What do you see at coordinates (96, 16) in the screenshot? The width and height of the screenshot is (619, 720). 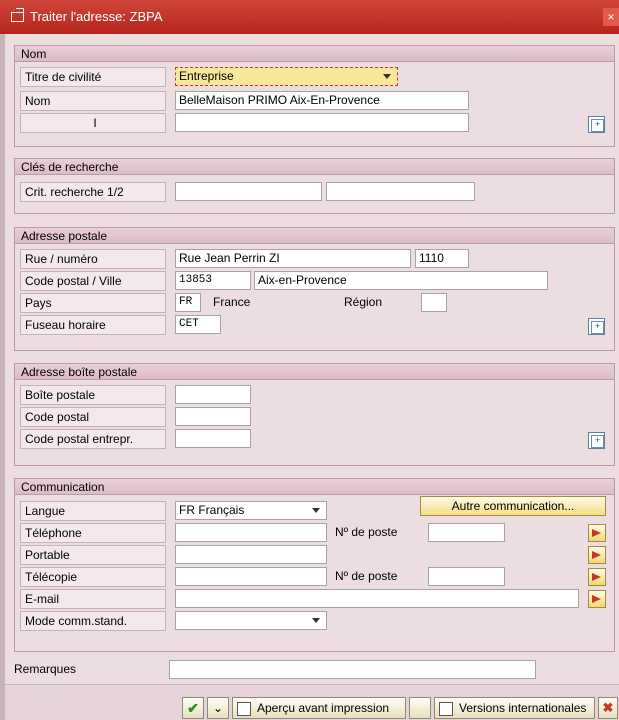 I see `window-title: Traiter l'adresse: ZBPA` at bounding box center [96, 16].